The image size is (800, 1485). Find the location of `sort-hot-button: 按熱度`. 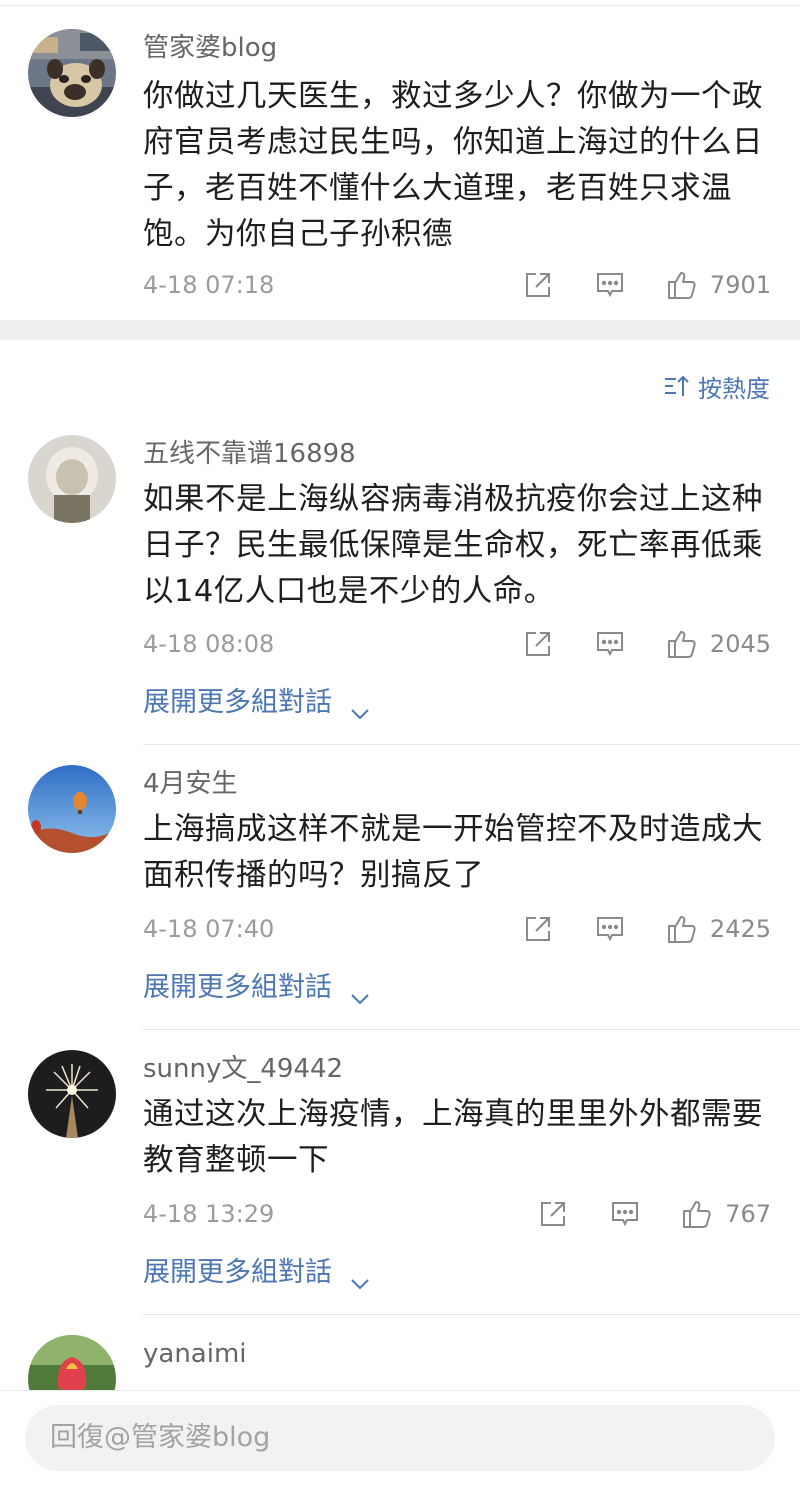

sort-hot-button: 按熱度 is located at coordinates (716, 386).